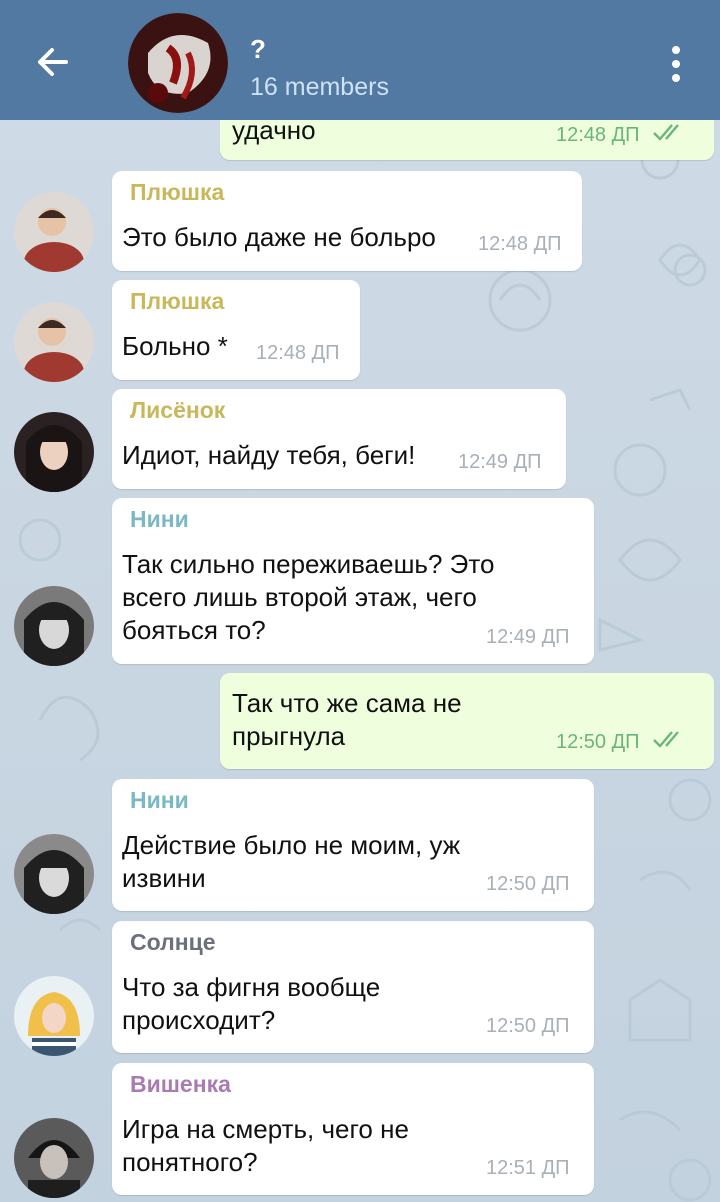 This screenshot has width=720, height=1202. What do you see at coordinates (279, 237) in the screenshot?
I see `message-text: Это было даже не больро` at bounding box center [279, 237].